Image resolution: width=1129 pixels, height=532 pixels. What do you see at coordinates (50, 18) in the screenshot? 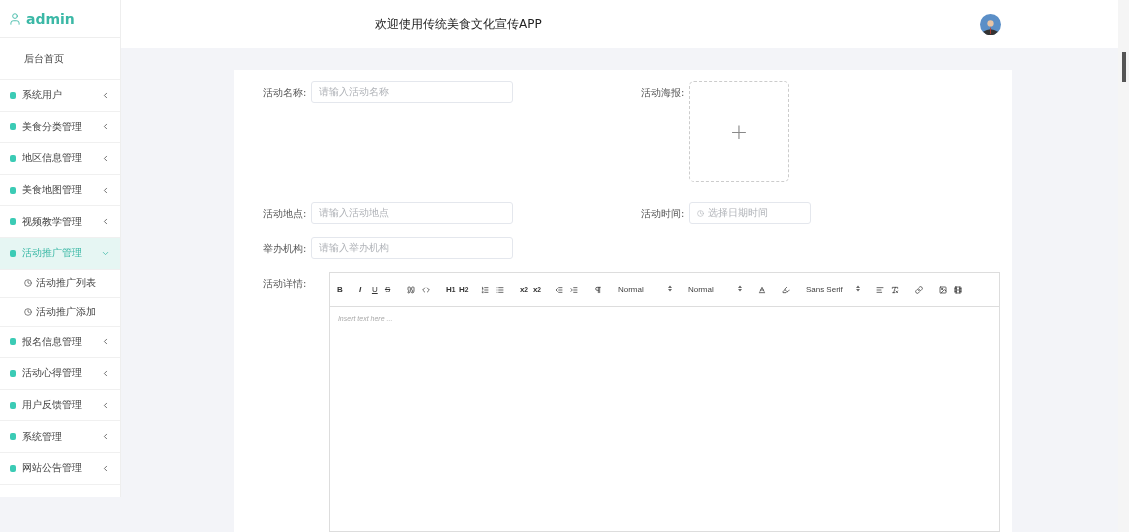
I see `user-name: admin` at bounding box center [50, 18].